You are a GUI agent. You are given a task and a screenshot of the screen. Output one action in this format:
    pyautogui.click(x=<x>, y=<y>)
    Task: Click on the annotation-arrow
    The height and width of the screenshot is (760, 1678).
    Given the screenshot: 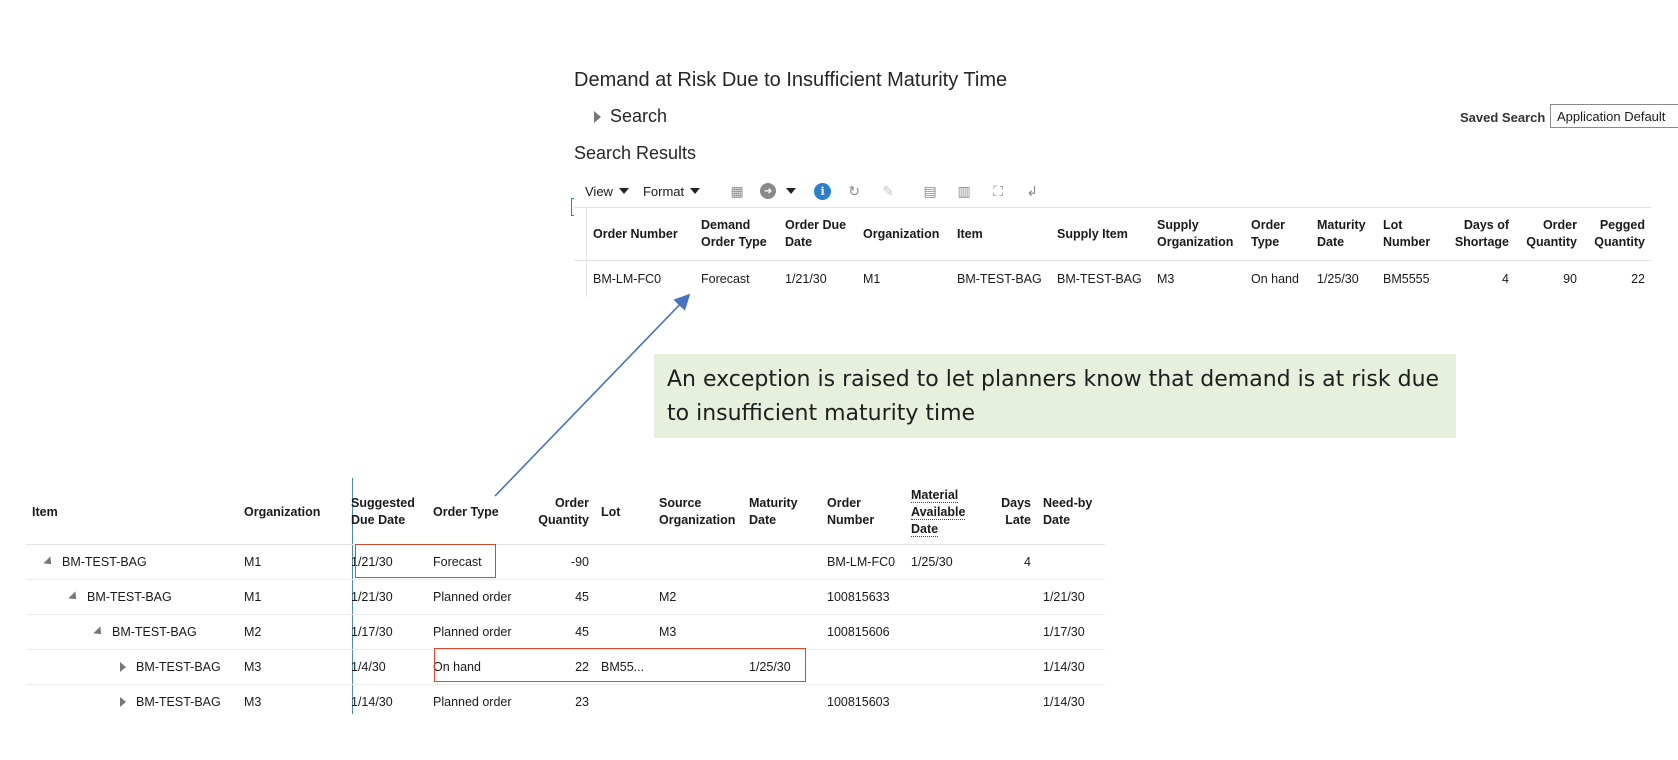 What is the action you would take?
    pyautogui.click(x=592, y=395)
    